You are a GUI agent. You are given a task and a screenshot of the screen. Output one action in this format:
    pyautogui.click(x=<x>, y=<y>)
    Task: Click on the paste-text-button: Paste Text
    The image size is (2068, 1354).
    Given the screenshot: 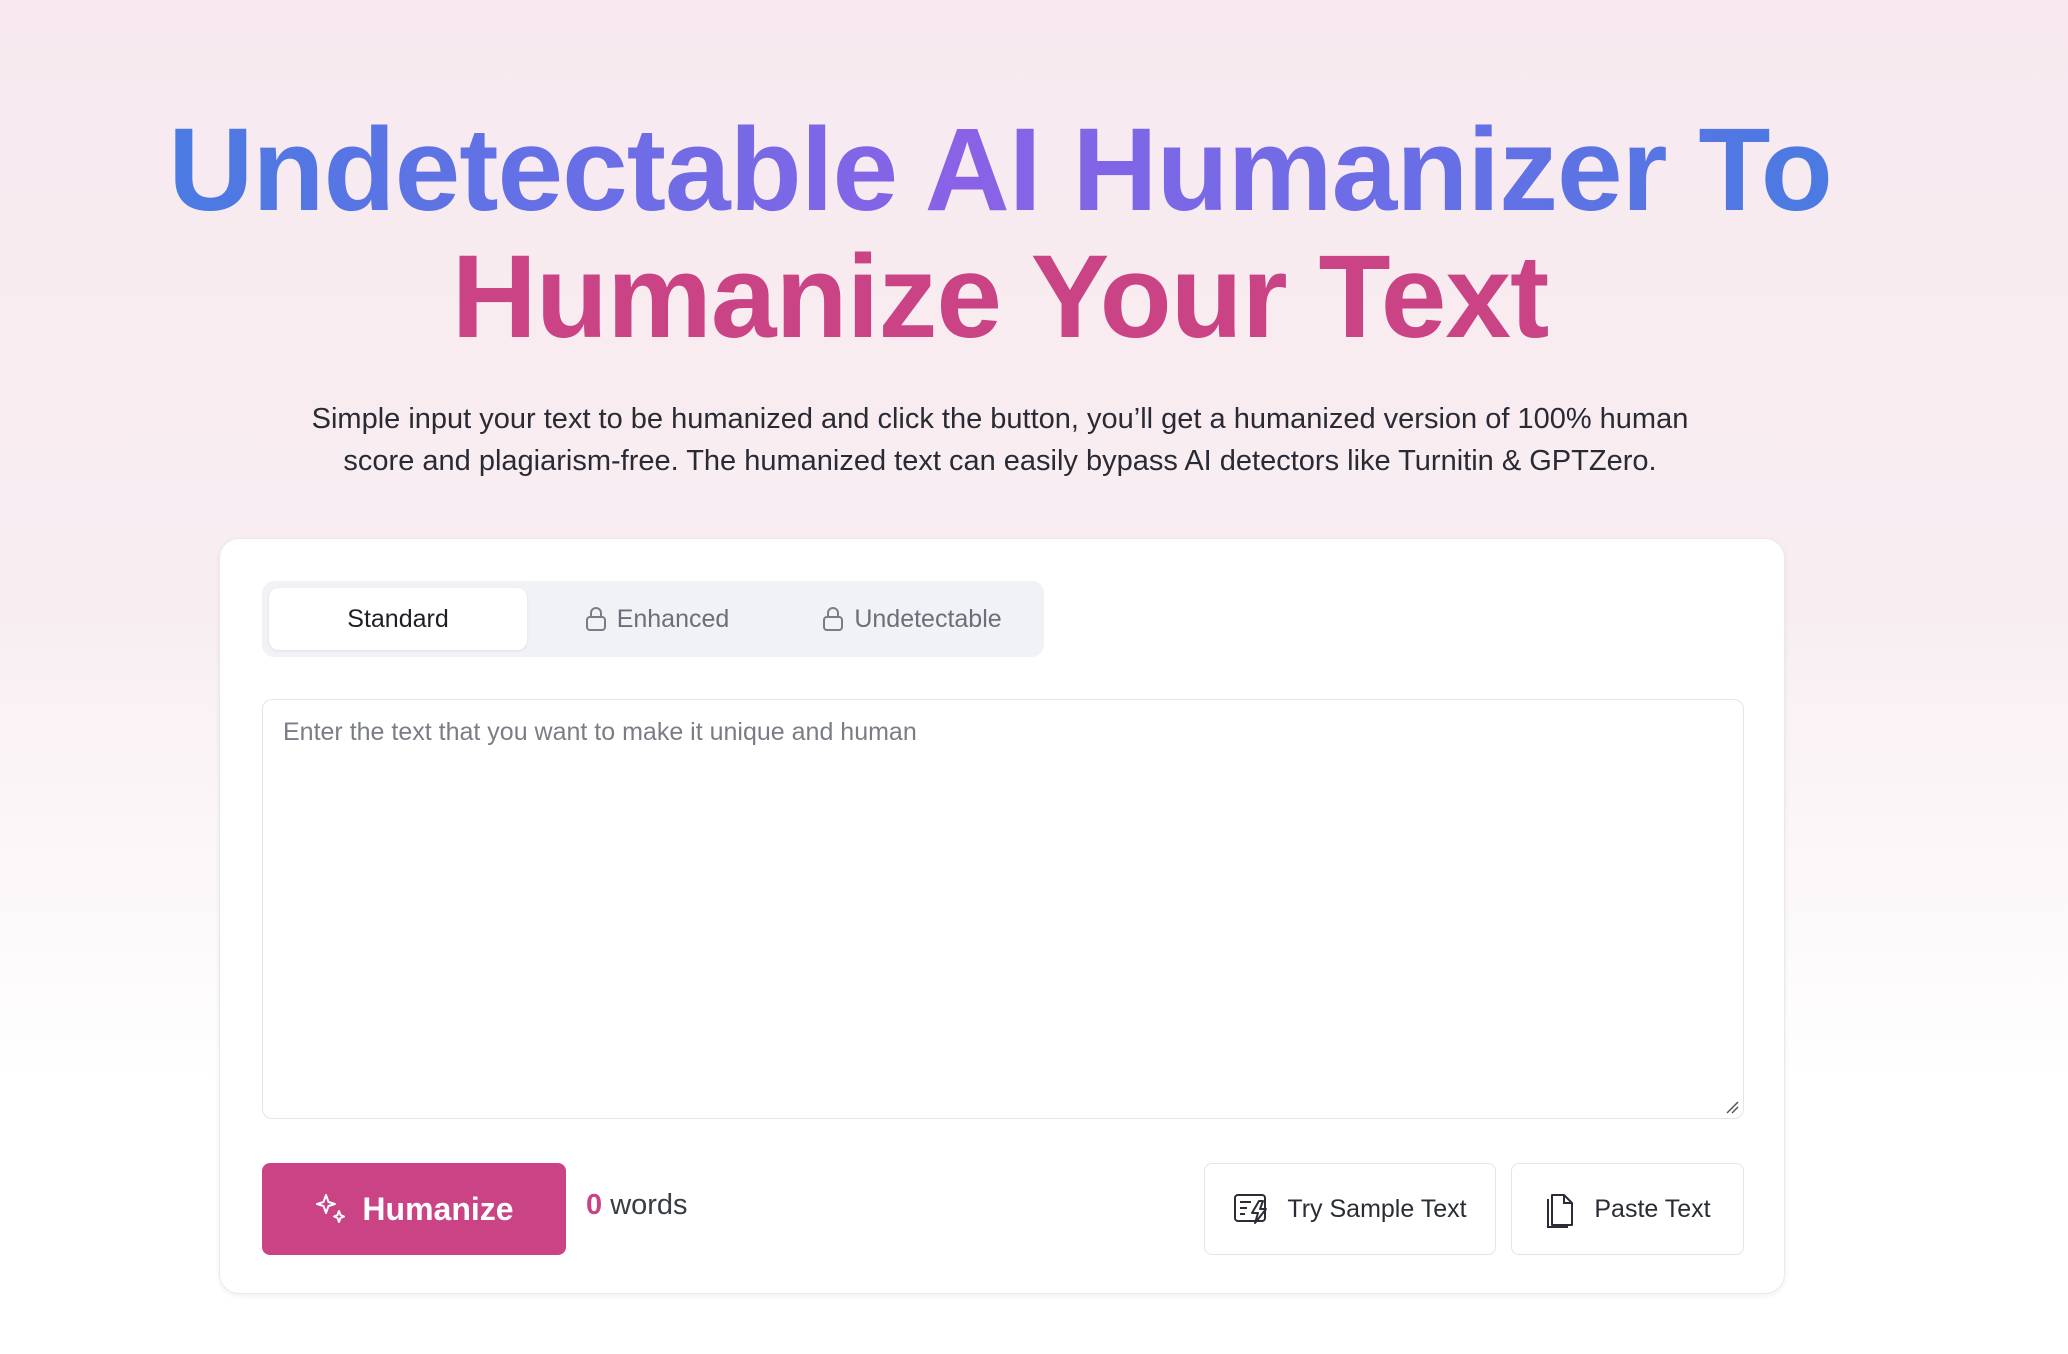 What is the action you would take?
    pyautogui.click(x=1627, y=1209)
    